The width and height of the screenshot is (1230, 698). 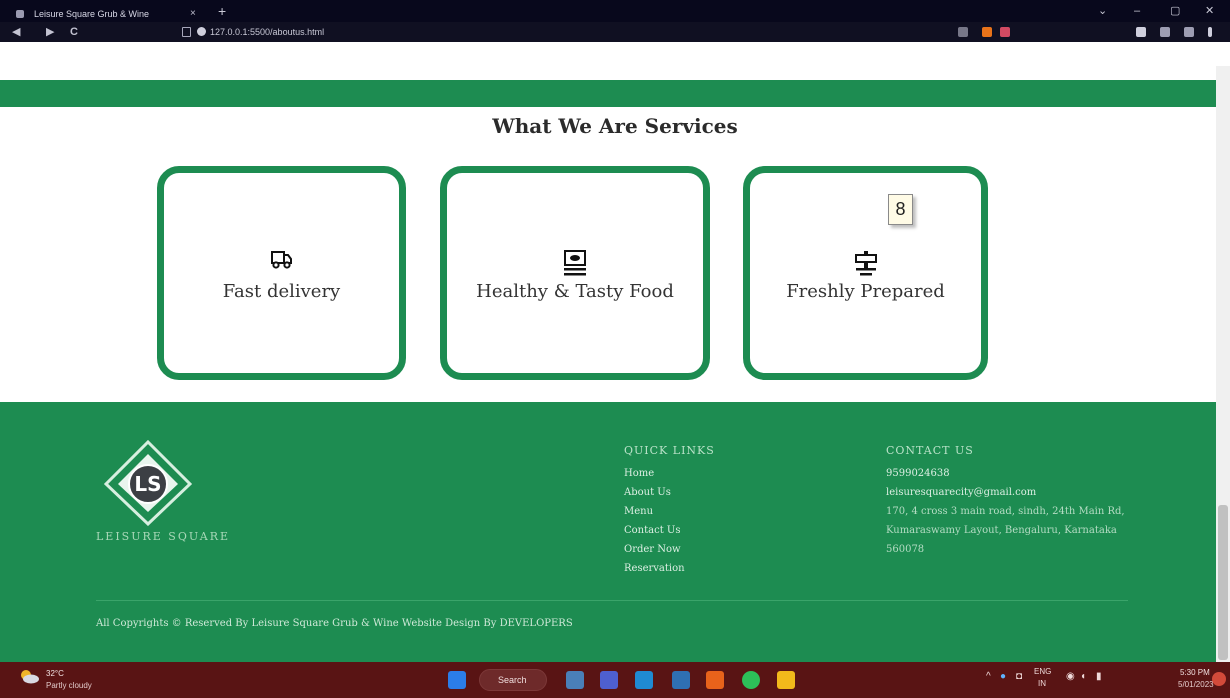 I want to click on tab-close-button: ×, so click(x=193, y=14).